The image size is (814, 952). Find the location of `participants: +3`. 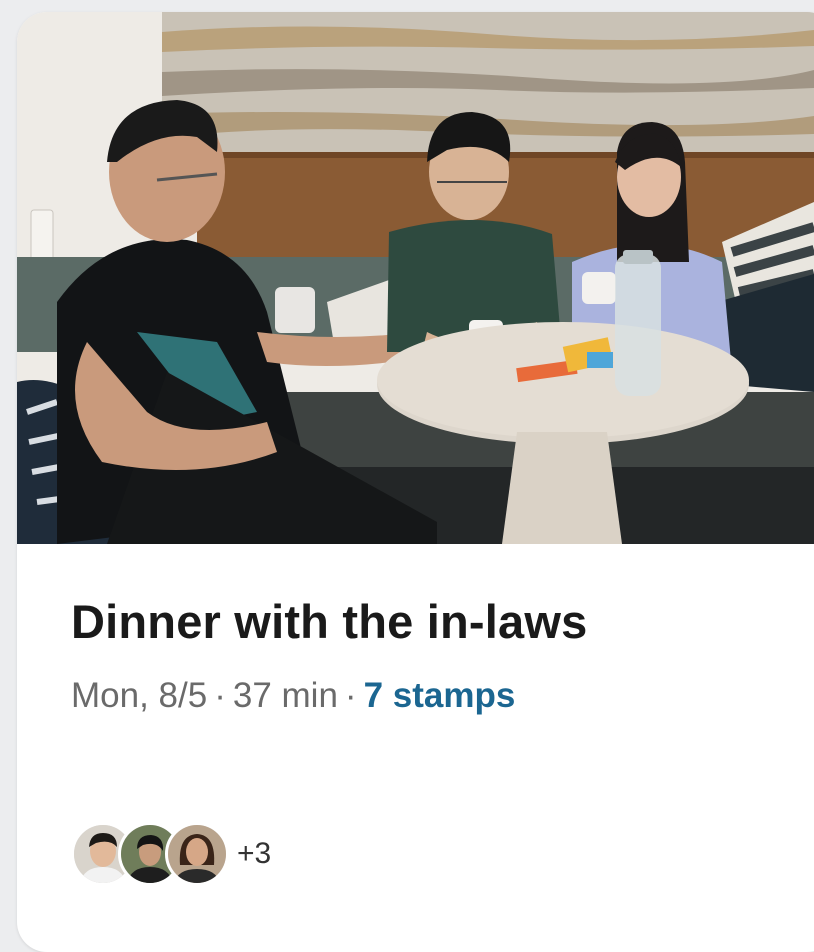

participants: +3 is located at coordinates (171, 854).